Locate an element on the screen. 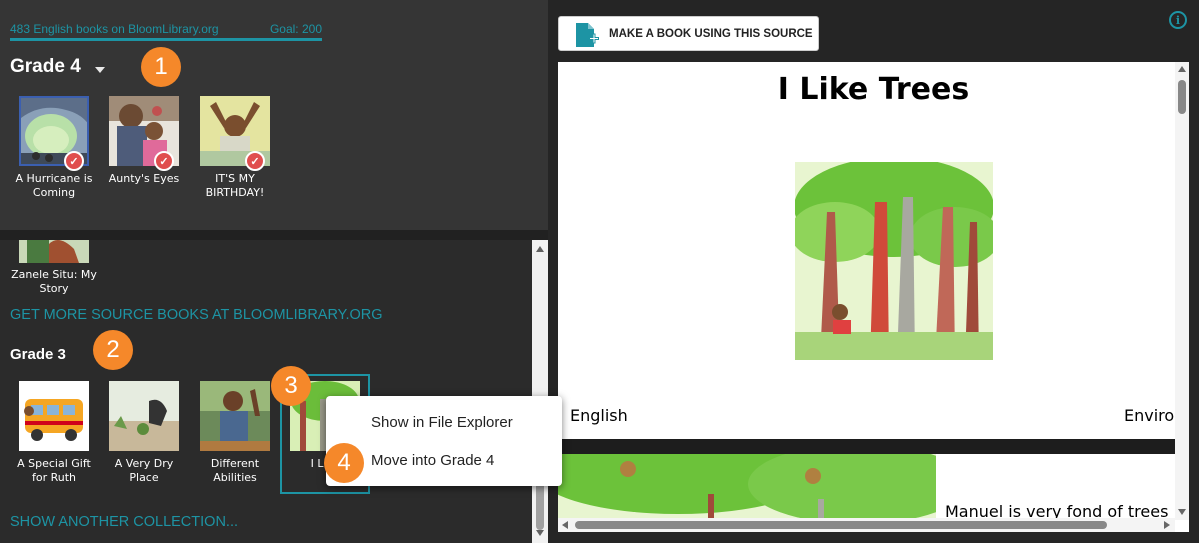  book-title: A Very Dry Place is located at coordinates (144, 470).